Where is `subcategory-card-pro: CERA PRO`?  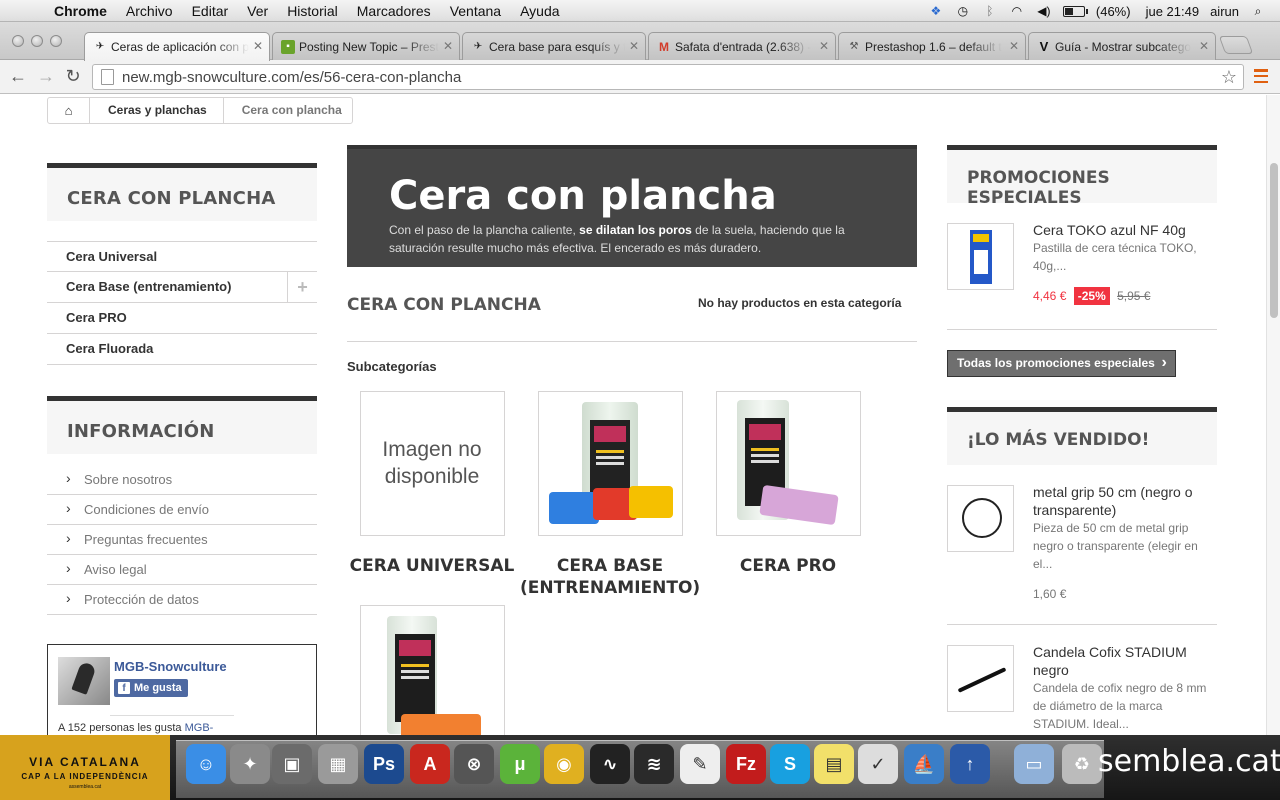
subcategory-card-pro: CERA PRO is located at coordinates (788, 484).